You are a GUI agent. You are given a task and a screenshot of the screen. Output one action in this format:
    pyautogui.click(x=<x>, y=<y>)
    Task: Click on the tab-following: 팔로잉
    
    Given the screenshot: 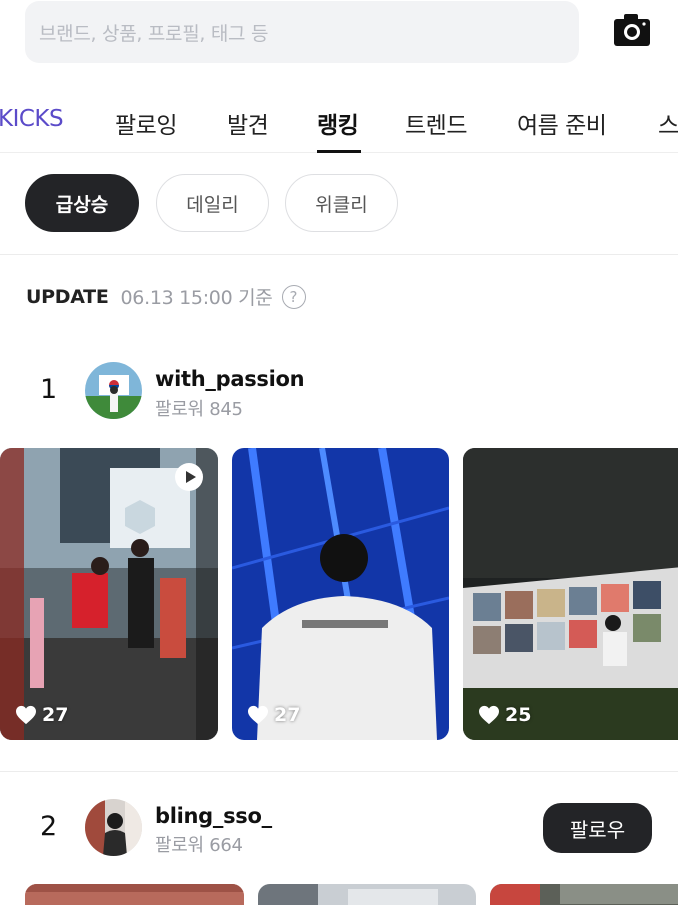 What is the action you would take?
    pyautogui.click(x=146, y=123)
    